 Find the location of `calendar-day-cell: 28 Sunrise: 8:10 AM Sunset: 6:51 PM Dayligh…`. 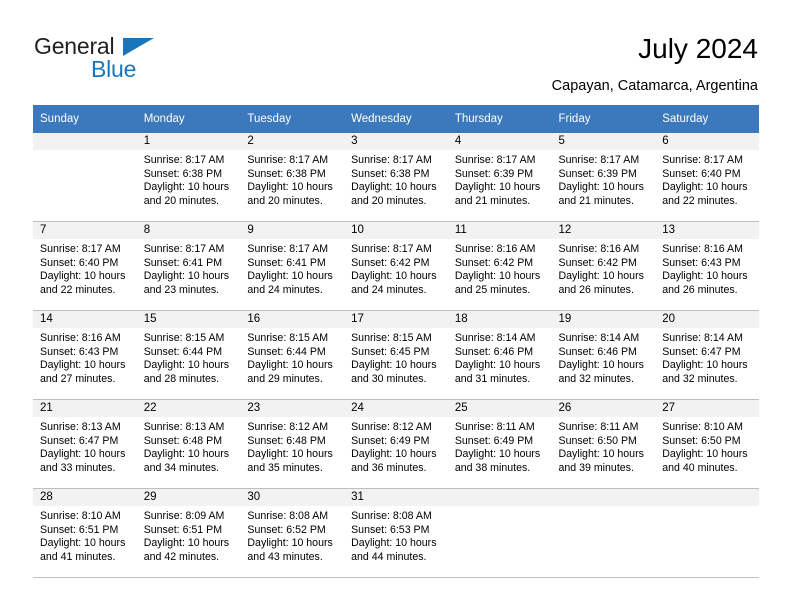

calendar-day-cell: 28 Sunrise: 8:10 AM Sunset: 6:51 PM Dayligh… is located at coordinates (85, 533).